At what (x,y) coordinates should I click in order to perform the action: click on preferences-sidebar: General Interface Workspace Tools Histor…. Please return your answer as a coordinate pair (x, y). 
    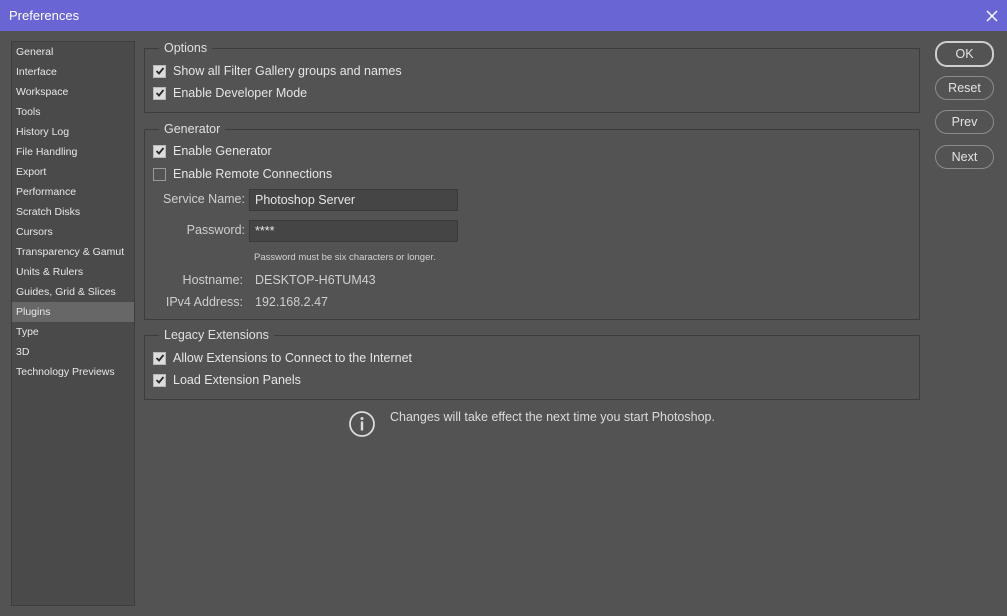
    Looking at the image, I should click on (73, 323).